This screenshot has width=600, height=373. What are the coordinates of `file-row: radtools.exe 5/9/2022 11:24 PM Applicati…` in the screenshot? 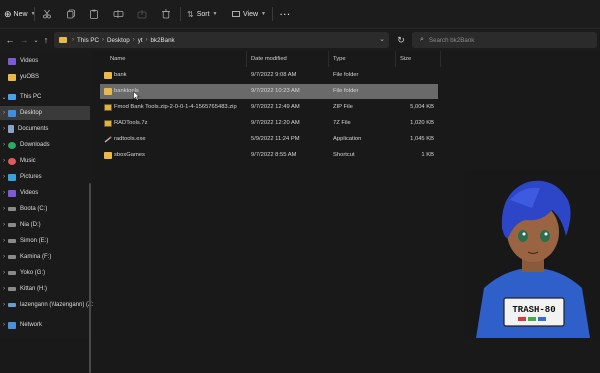 It's located at (269, 139).